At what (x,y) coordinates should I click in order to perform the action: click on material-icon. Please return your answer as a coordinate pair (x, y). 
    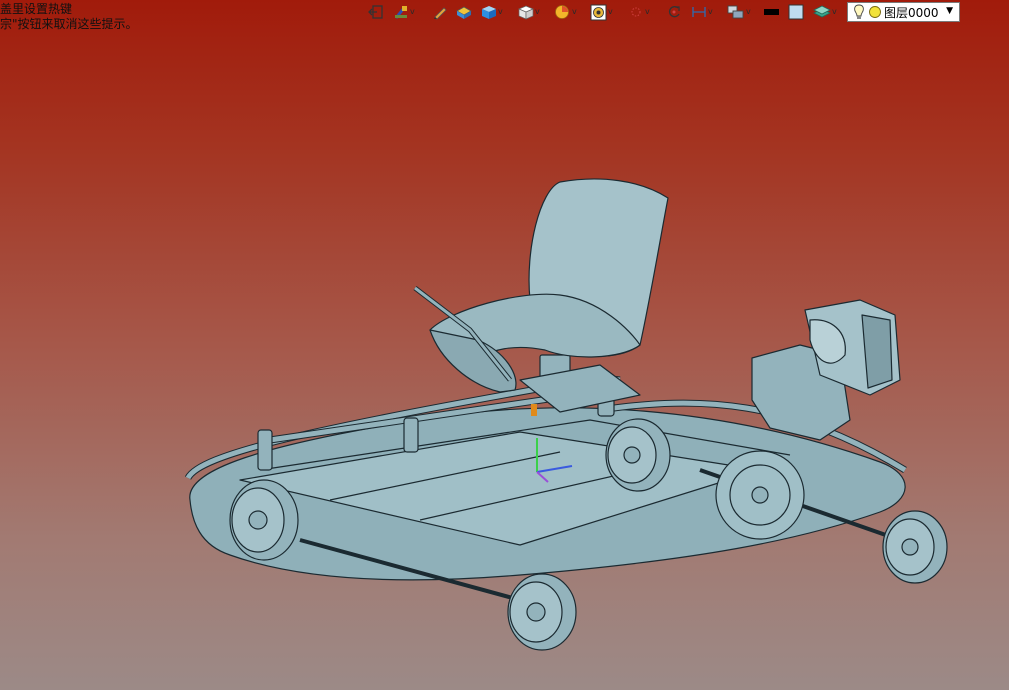
    Looking at the image, I should click on (464, 12).